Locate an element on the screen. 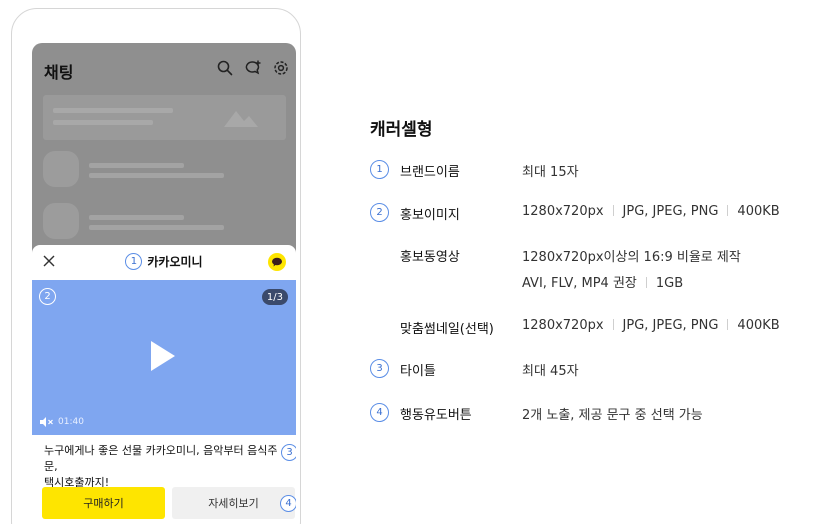 The height and width of the screenshot is (524, 815). image-placeholder-icon is located at coordinates (241, 119).